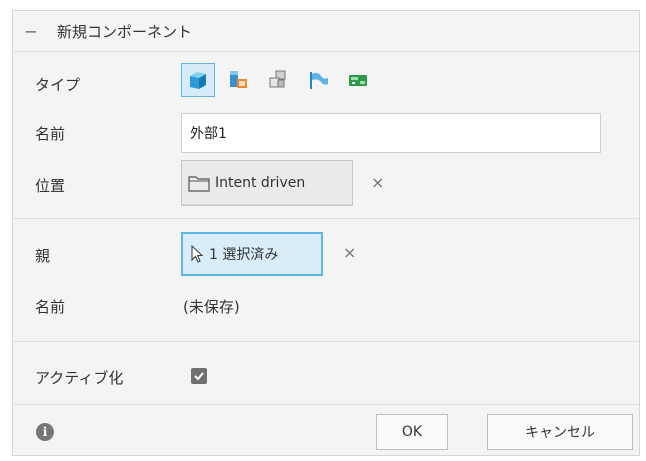 This screenshot has width=646, height=461. What do you see at coordinates (391, 133) in the screenshot?
I see `component-name-input: 外部1` at bounding box center [391, 133].